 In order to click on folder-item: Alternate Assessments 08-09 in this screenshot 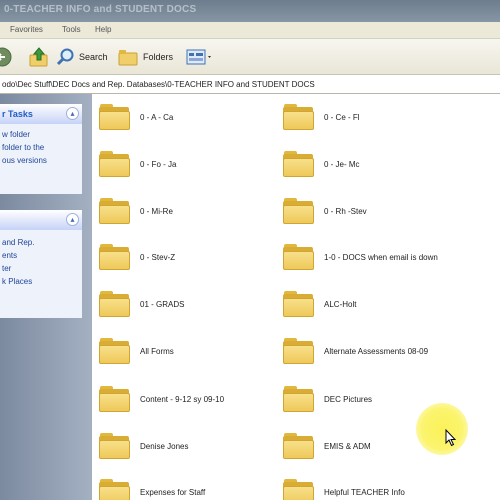, I will do `click(355, 351)`.